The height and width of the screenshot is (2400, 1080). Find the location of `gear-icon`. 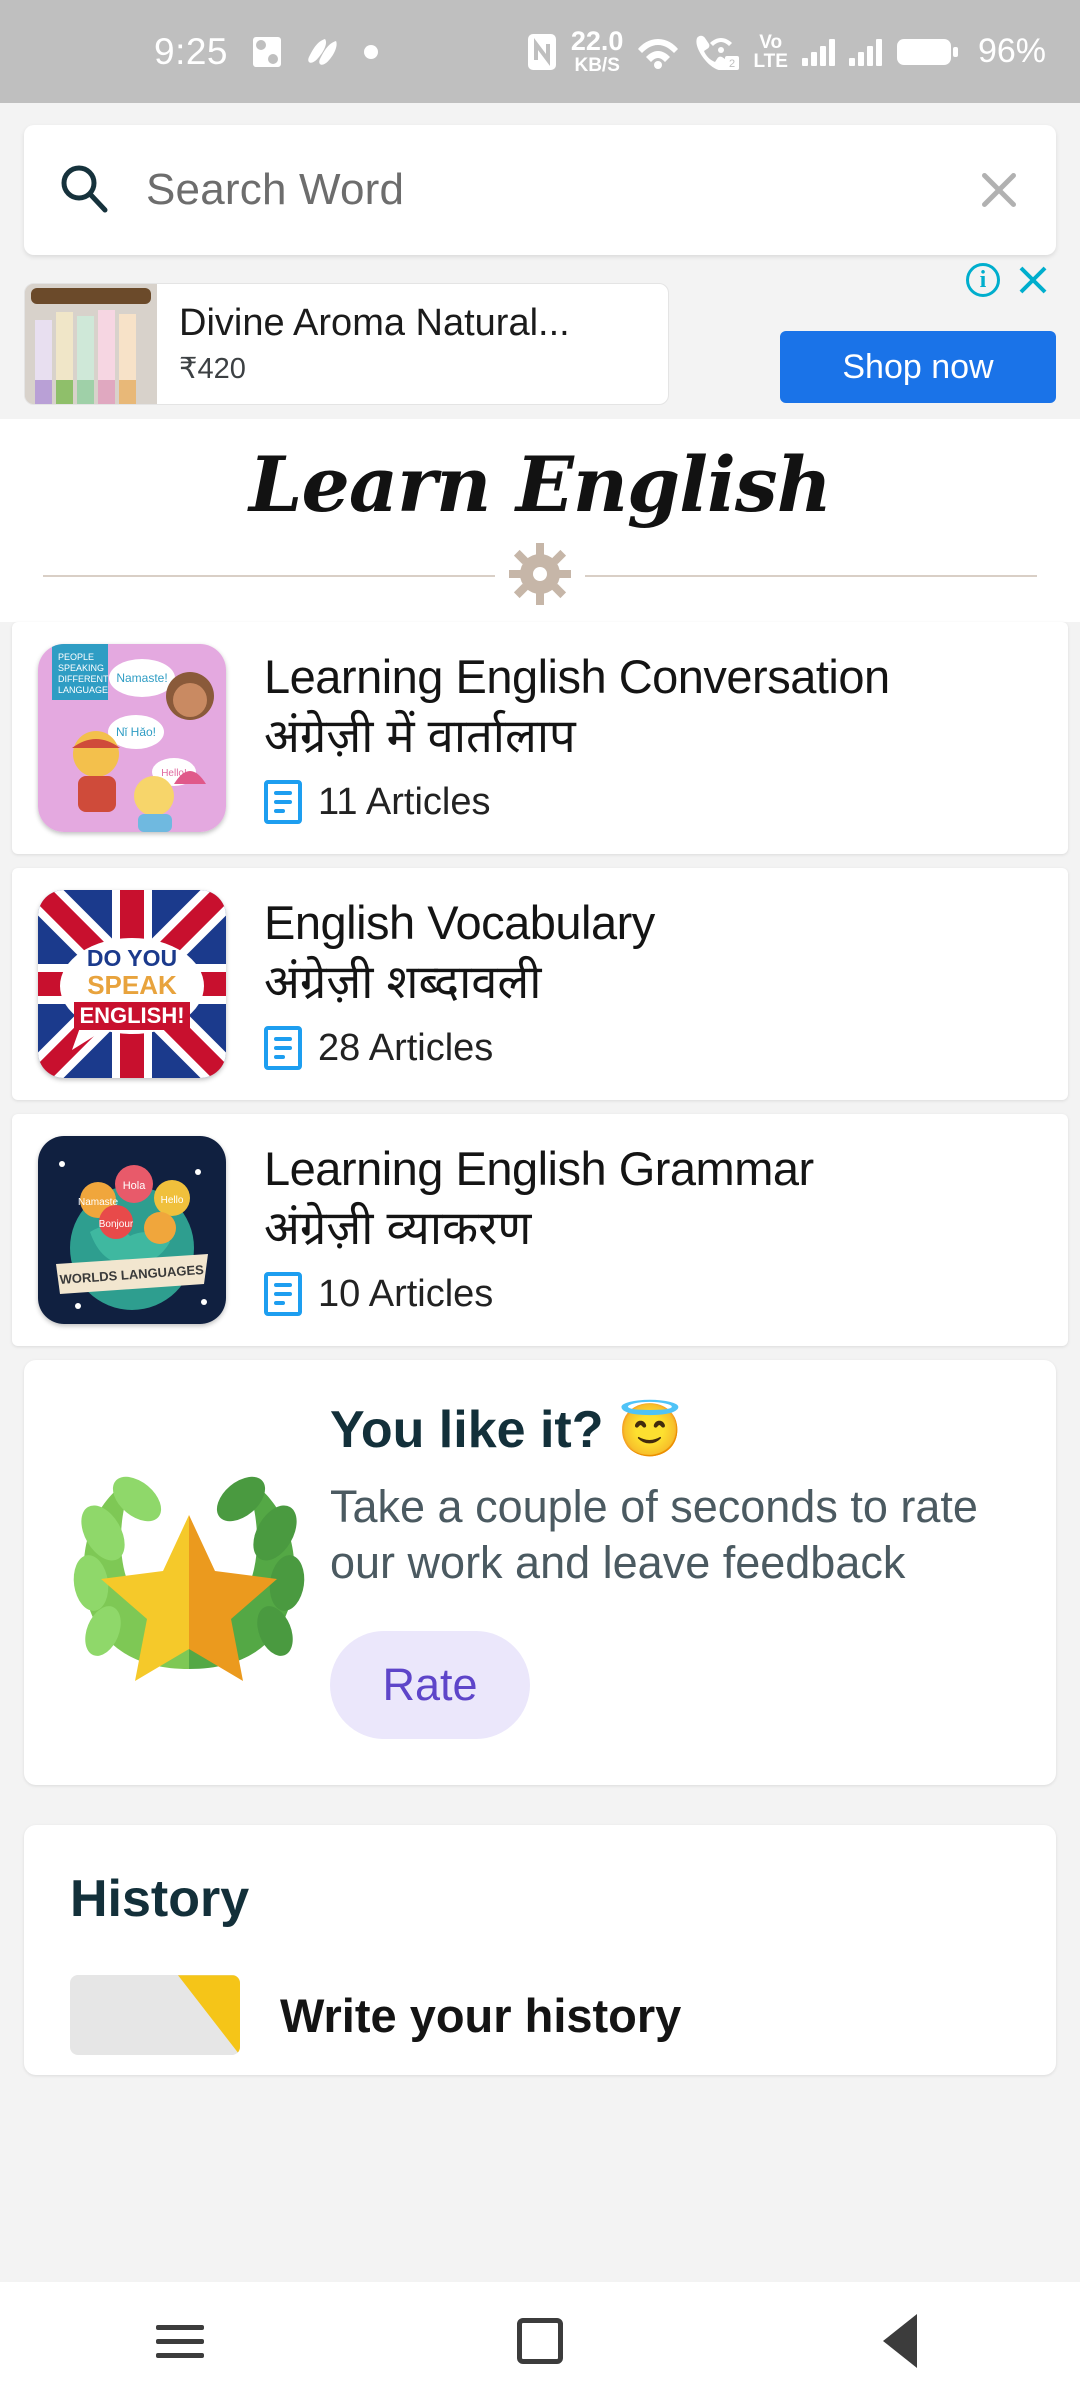

gear-icon is located at coordinates (540, 576).